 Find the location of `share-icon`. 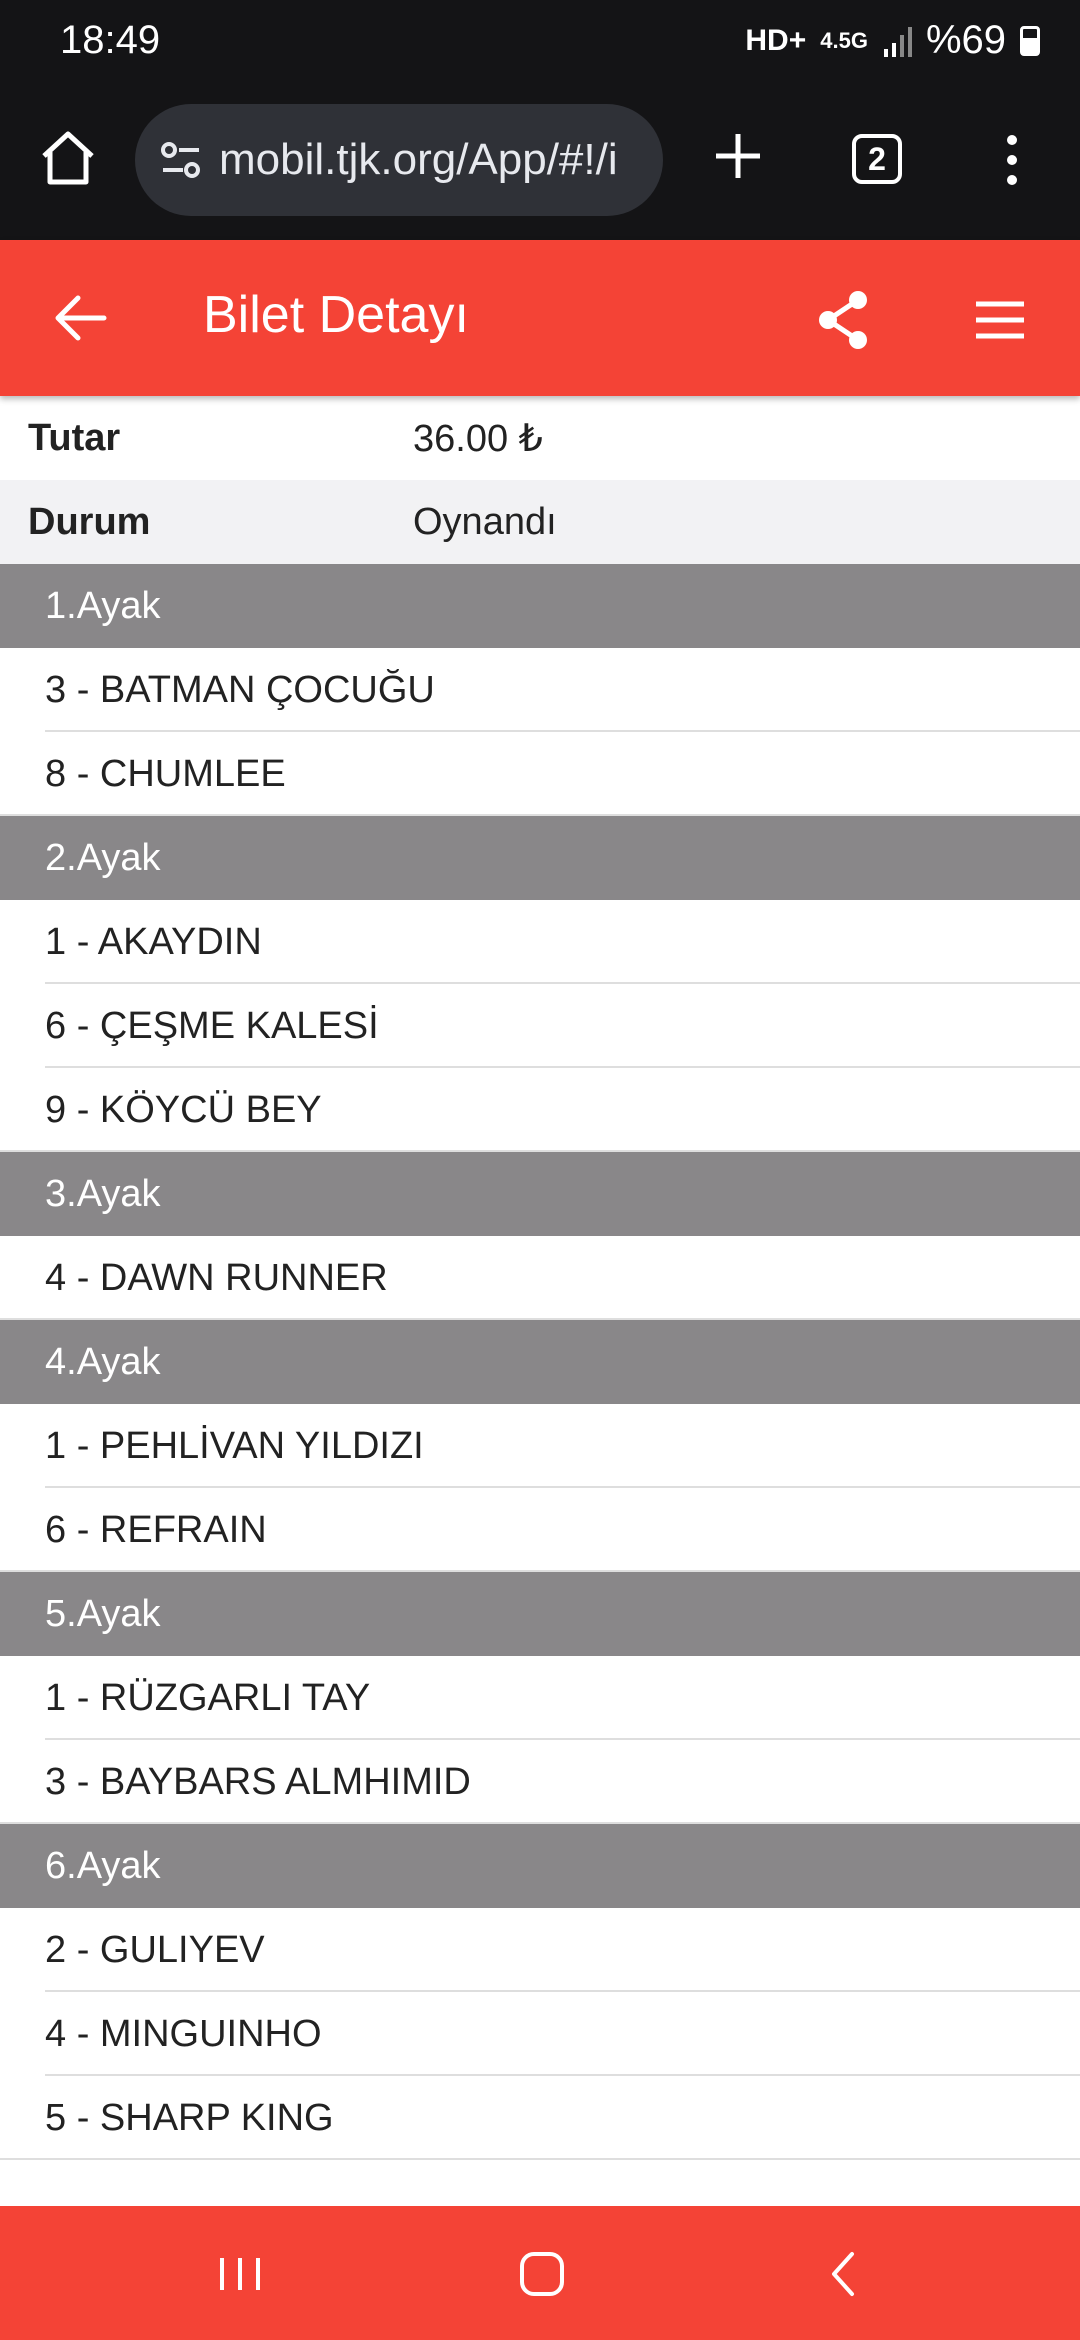

share-icon is located at coordinates (844, 320).